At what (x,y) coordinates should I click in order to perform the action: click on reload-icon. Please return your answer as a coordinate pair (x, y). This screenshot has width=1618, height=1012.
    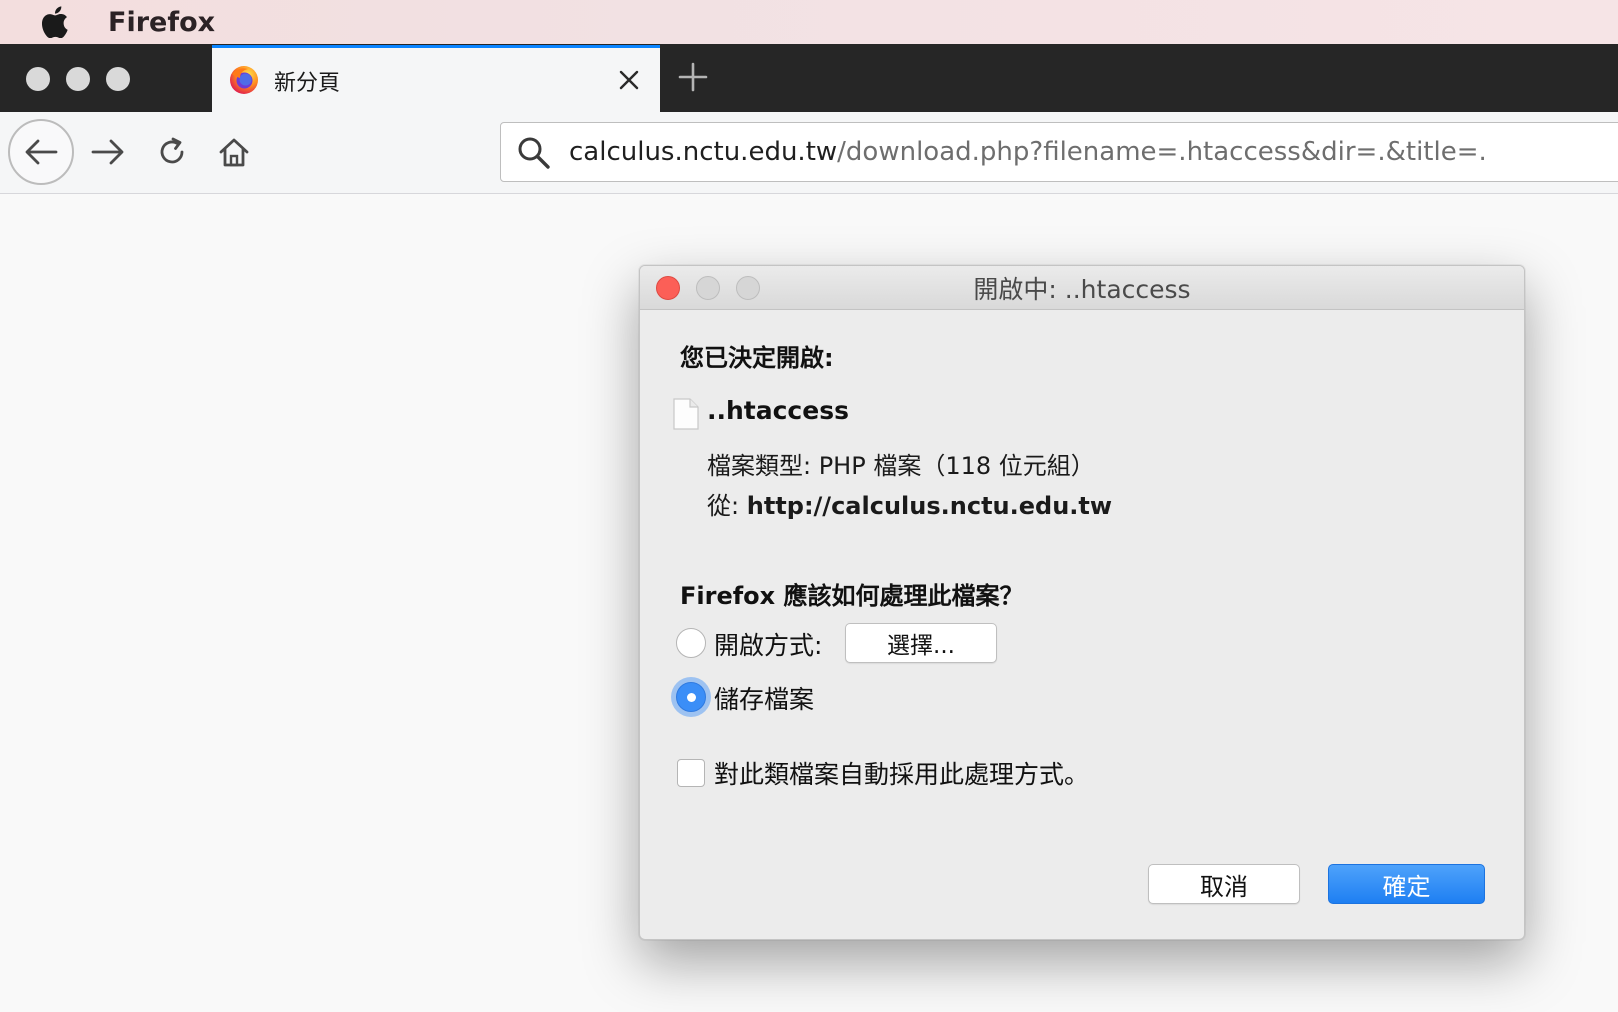
    Looking at the image, I should click on (172, 150).